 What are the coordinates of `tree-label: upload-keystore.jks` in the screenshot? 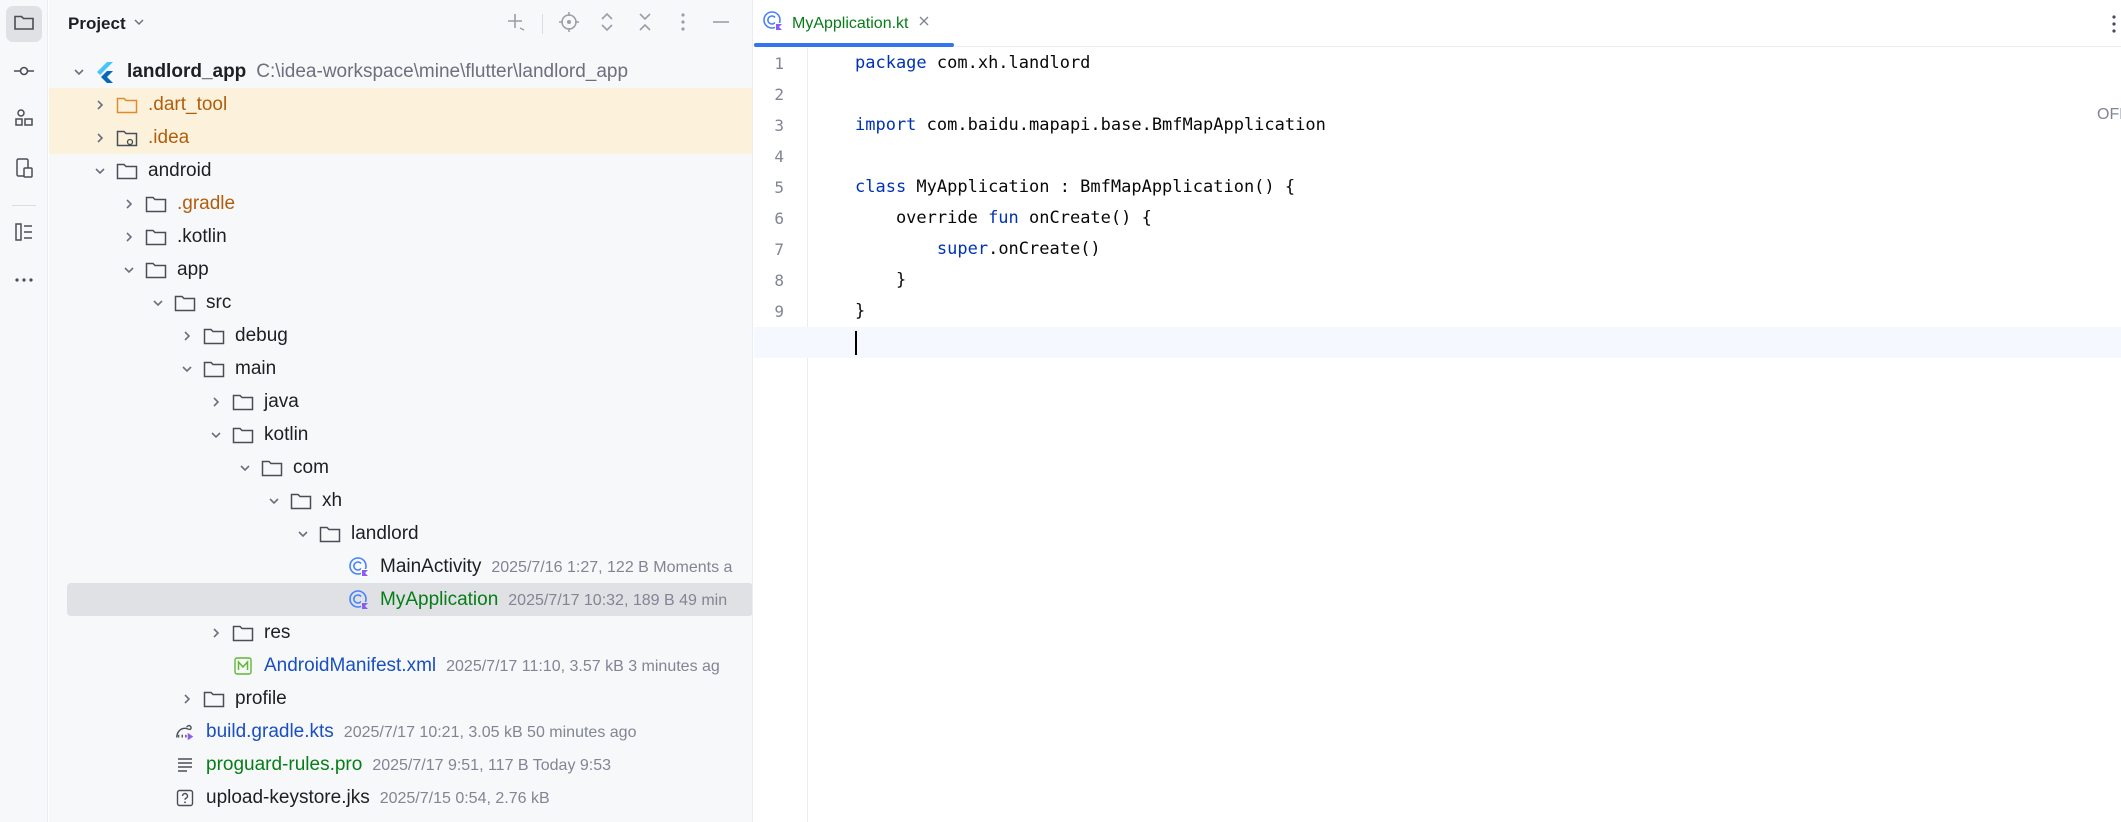 It's located at (288, 797).